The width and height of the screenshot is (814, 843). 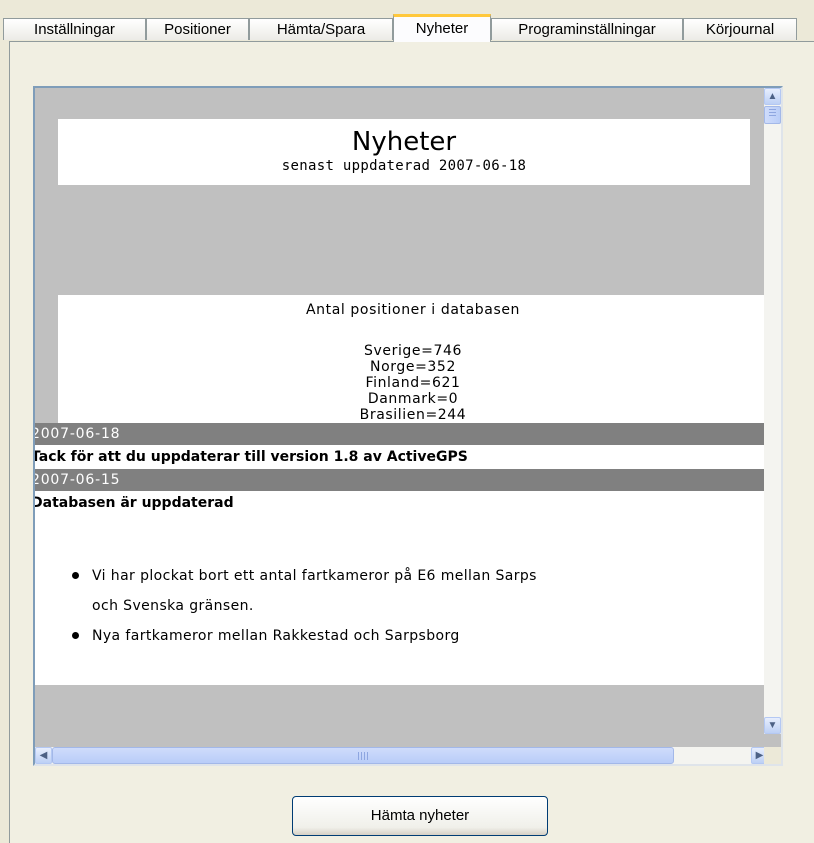 What do you see at coordinates (772, 96) in the screenshot?
I see `arrow-up-icon: ▲` at bounding box center [772, 96].